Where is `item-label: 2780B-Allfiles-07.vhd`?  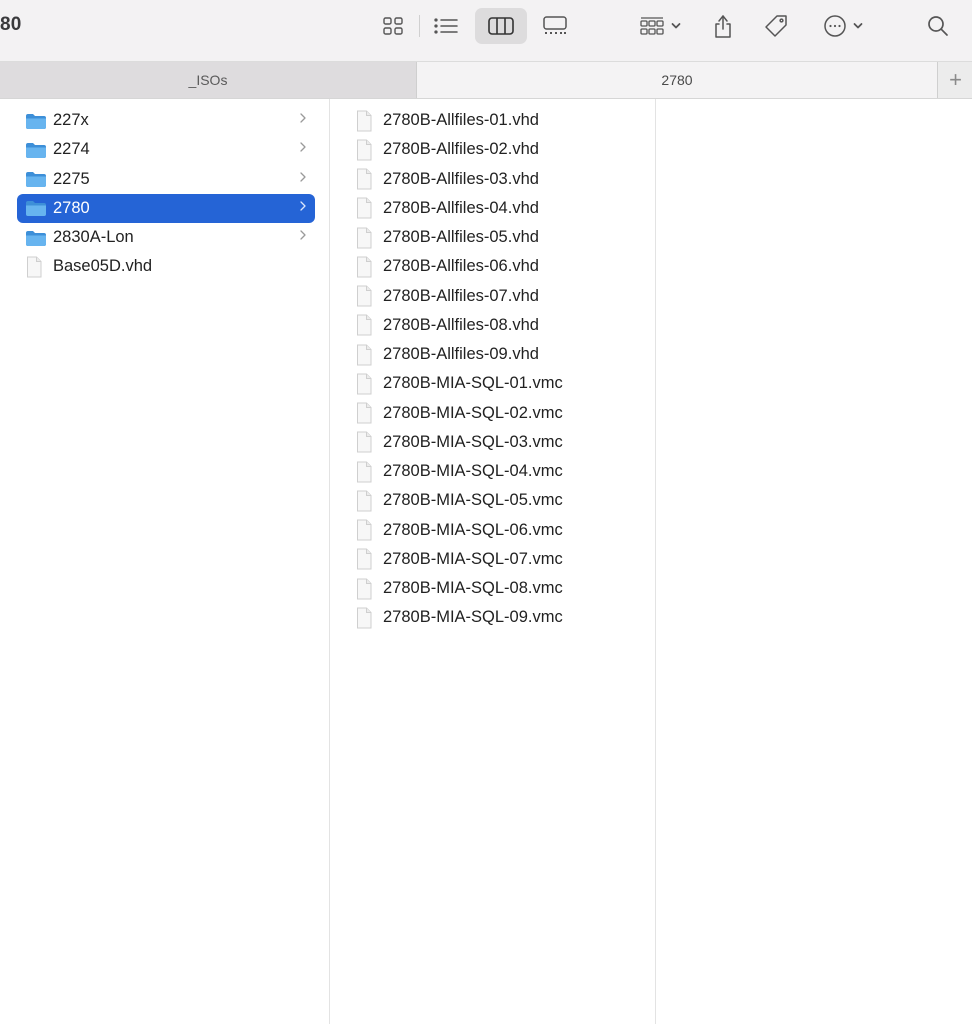 item-label: 2780B-Allfiles-07.vhd is located at coordinates (461, 295).